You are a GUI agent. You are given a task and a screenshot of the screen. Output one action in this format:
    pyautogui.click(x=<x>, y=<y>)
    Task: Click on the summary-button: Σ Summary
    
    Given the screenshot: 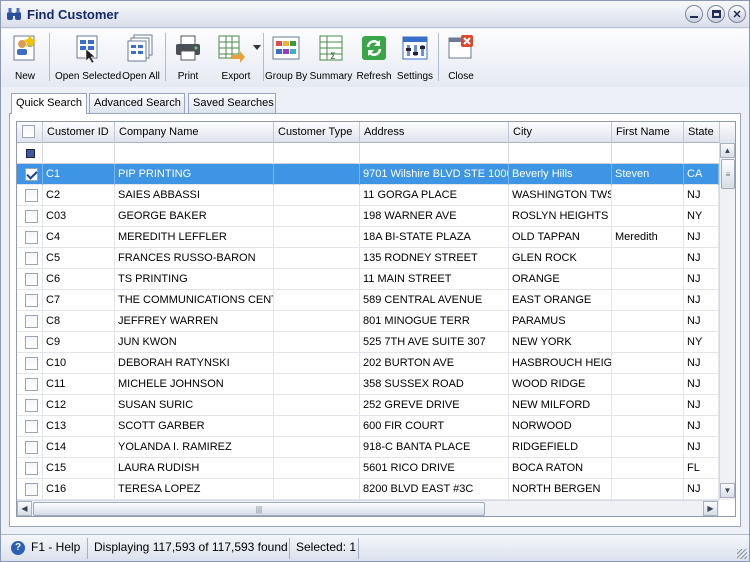 What is the action you would take?
    pyautogui.click(x=331, y=58)
    